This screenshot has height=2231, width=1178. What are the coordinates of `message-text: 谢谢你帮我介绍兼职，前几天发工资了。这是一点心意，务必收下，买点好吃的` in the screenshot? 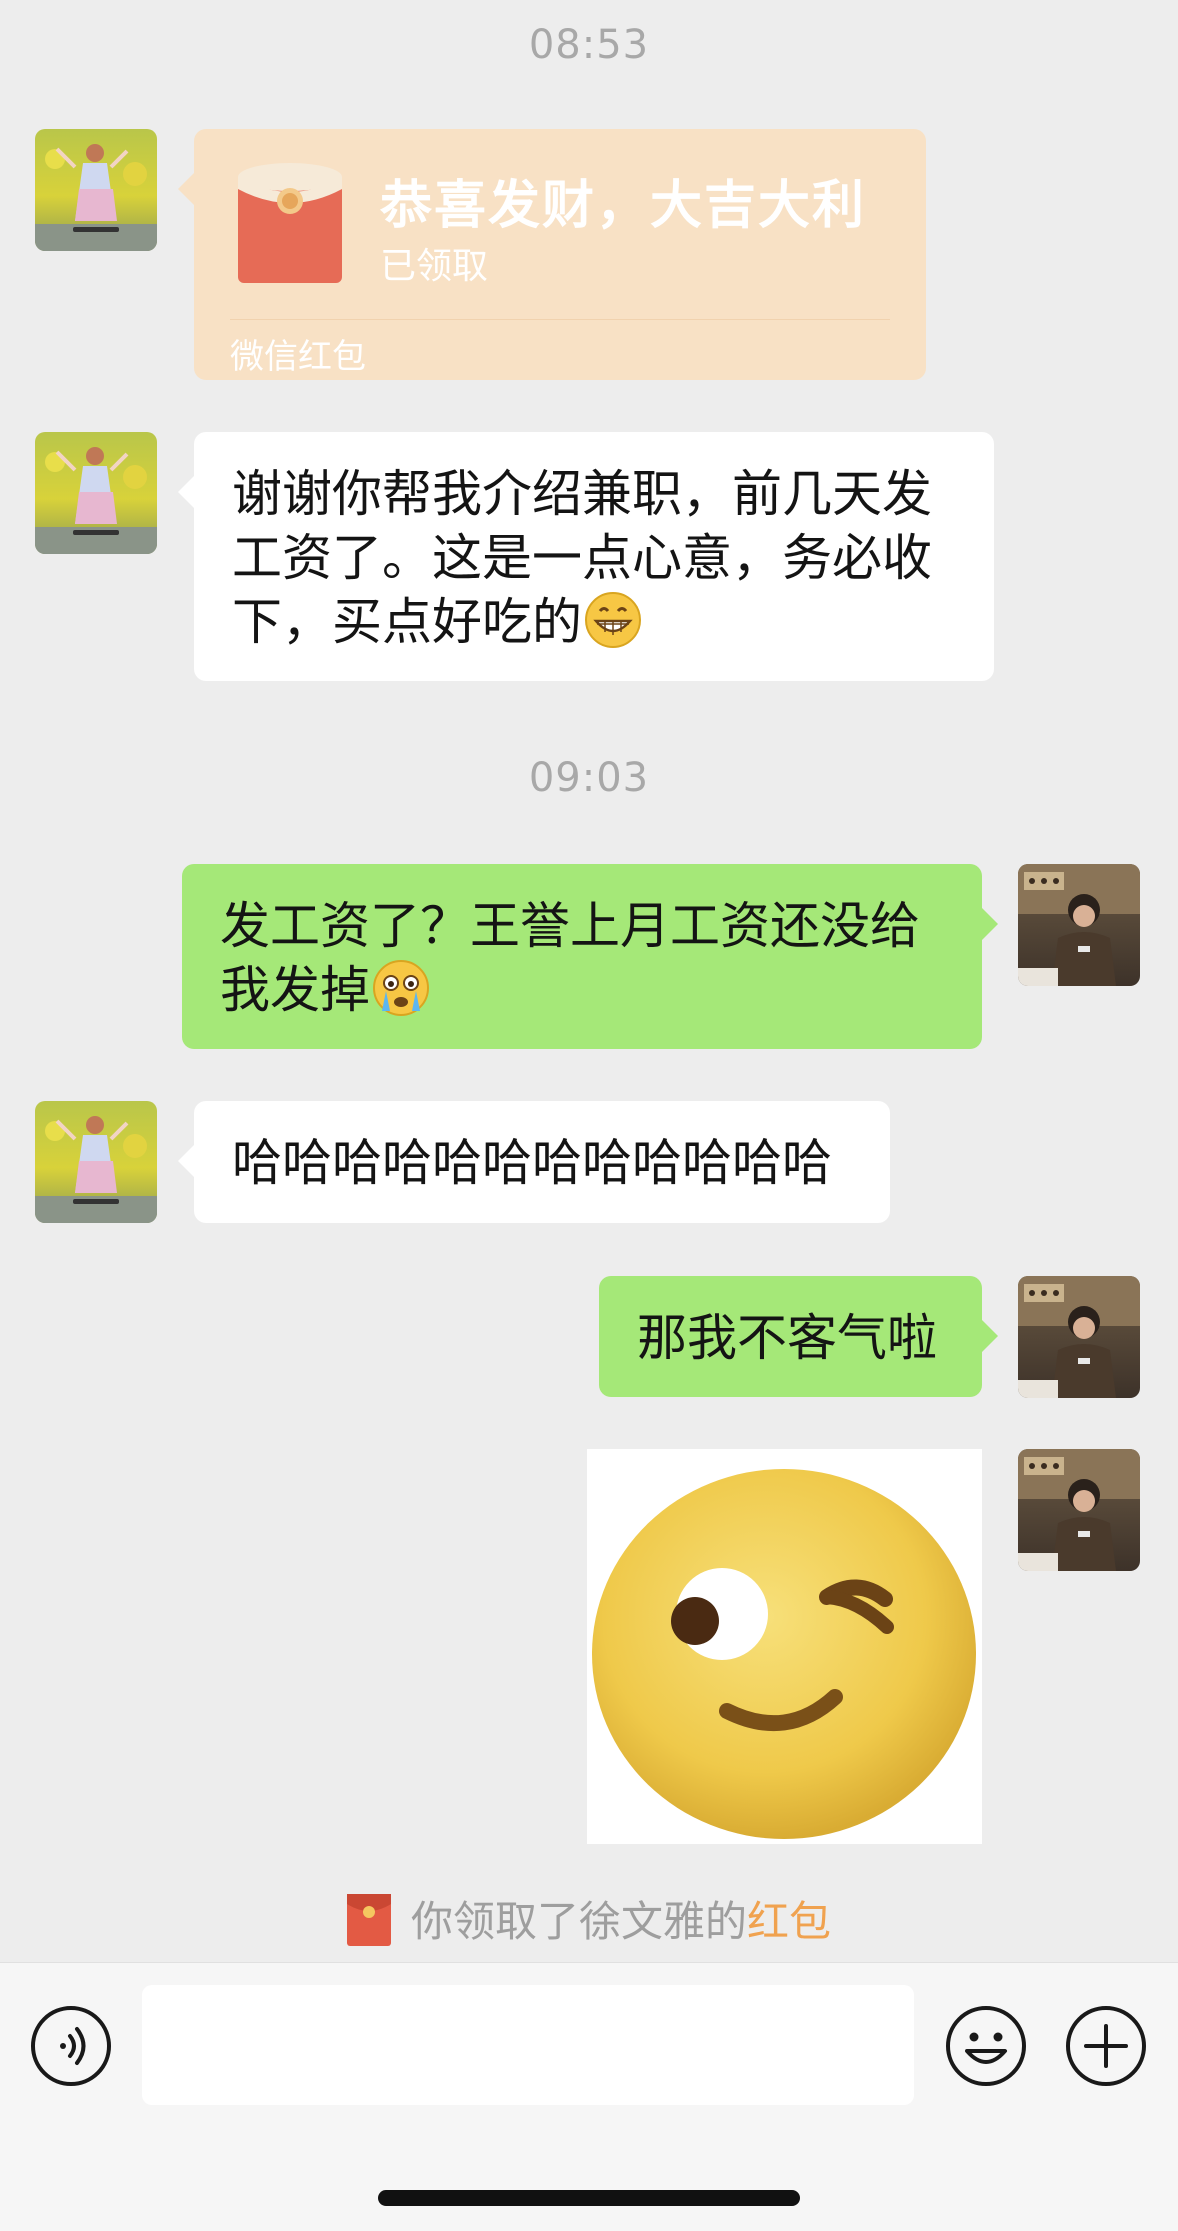 It's located at (582, 558).